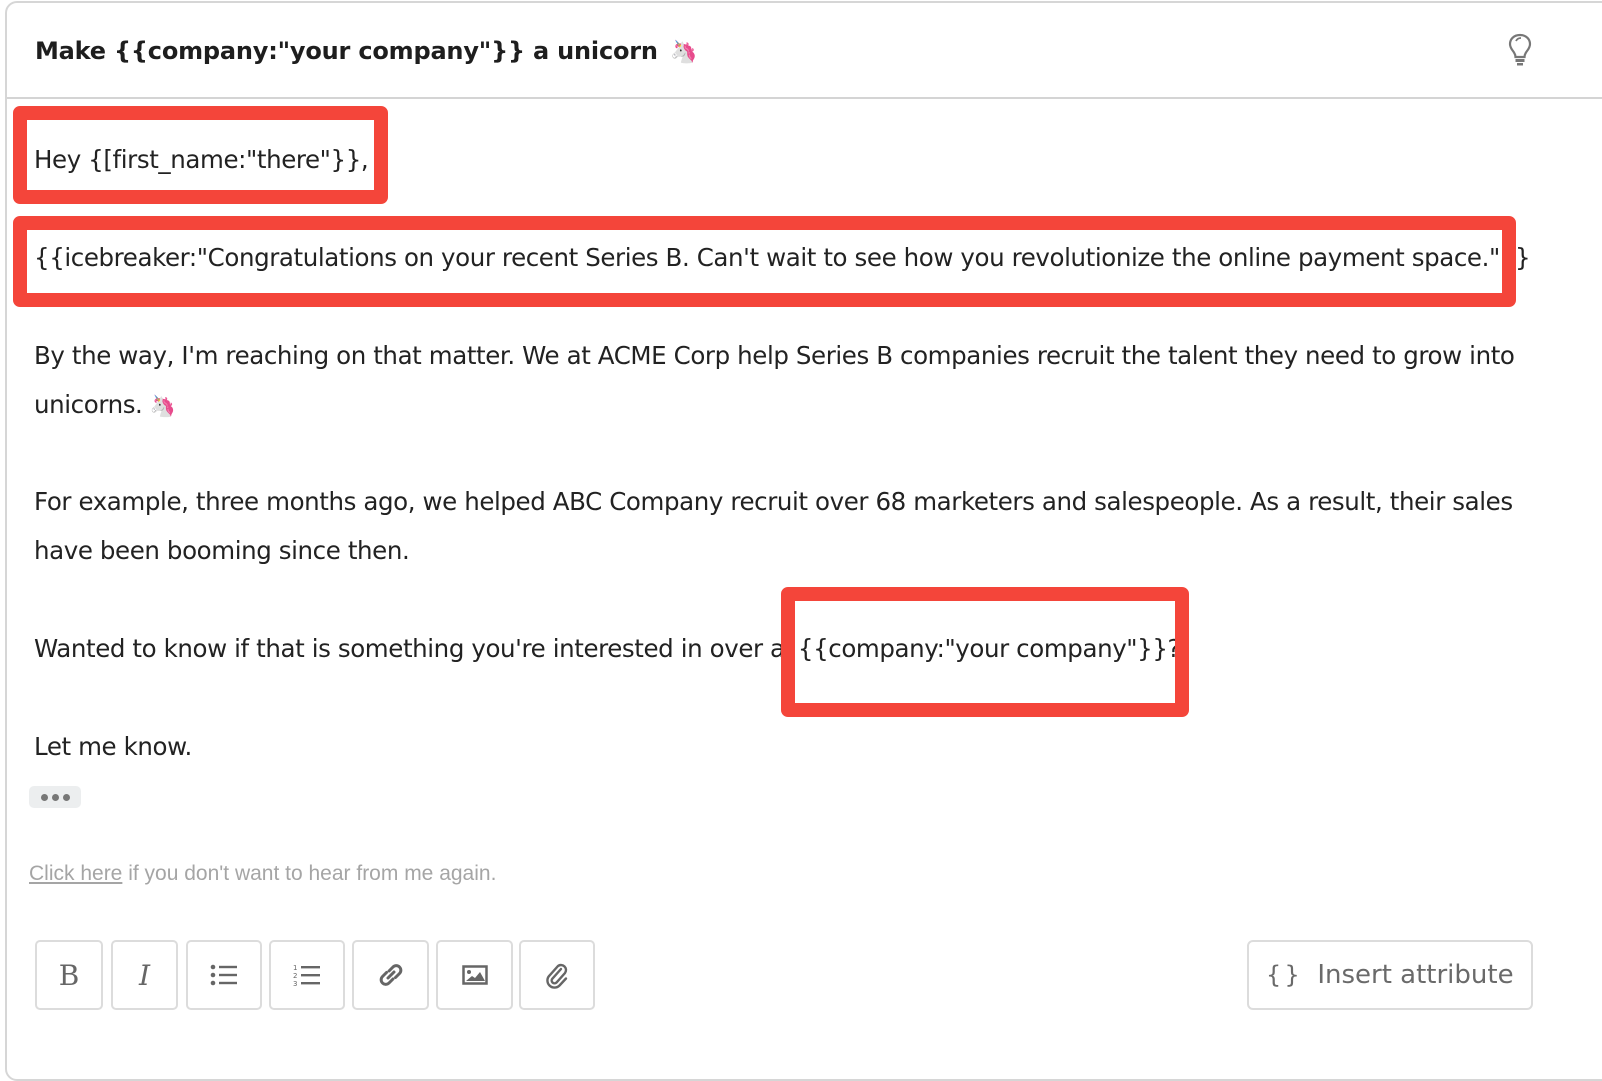 This screenshot has height=1081, width=1602. I want to click on italic-icon: I, so click(144, 975).